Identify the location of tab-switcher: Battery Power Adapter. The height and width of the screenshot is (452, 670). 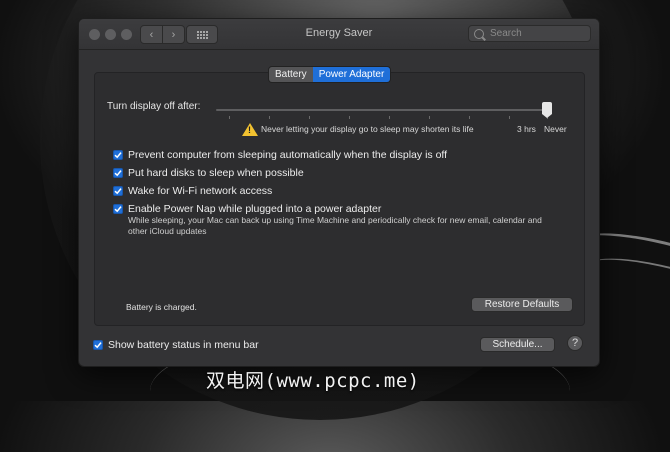
(330, 74).